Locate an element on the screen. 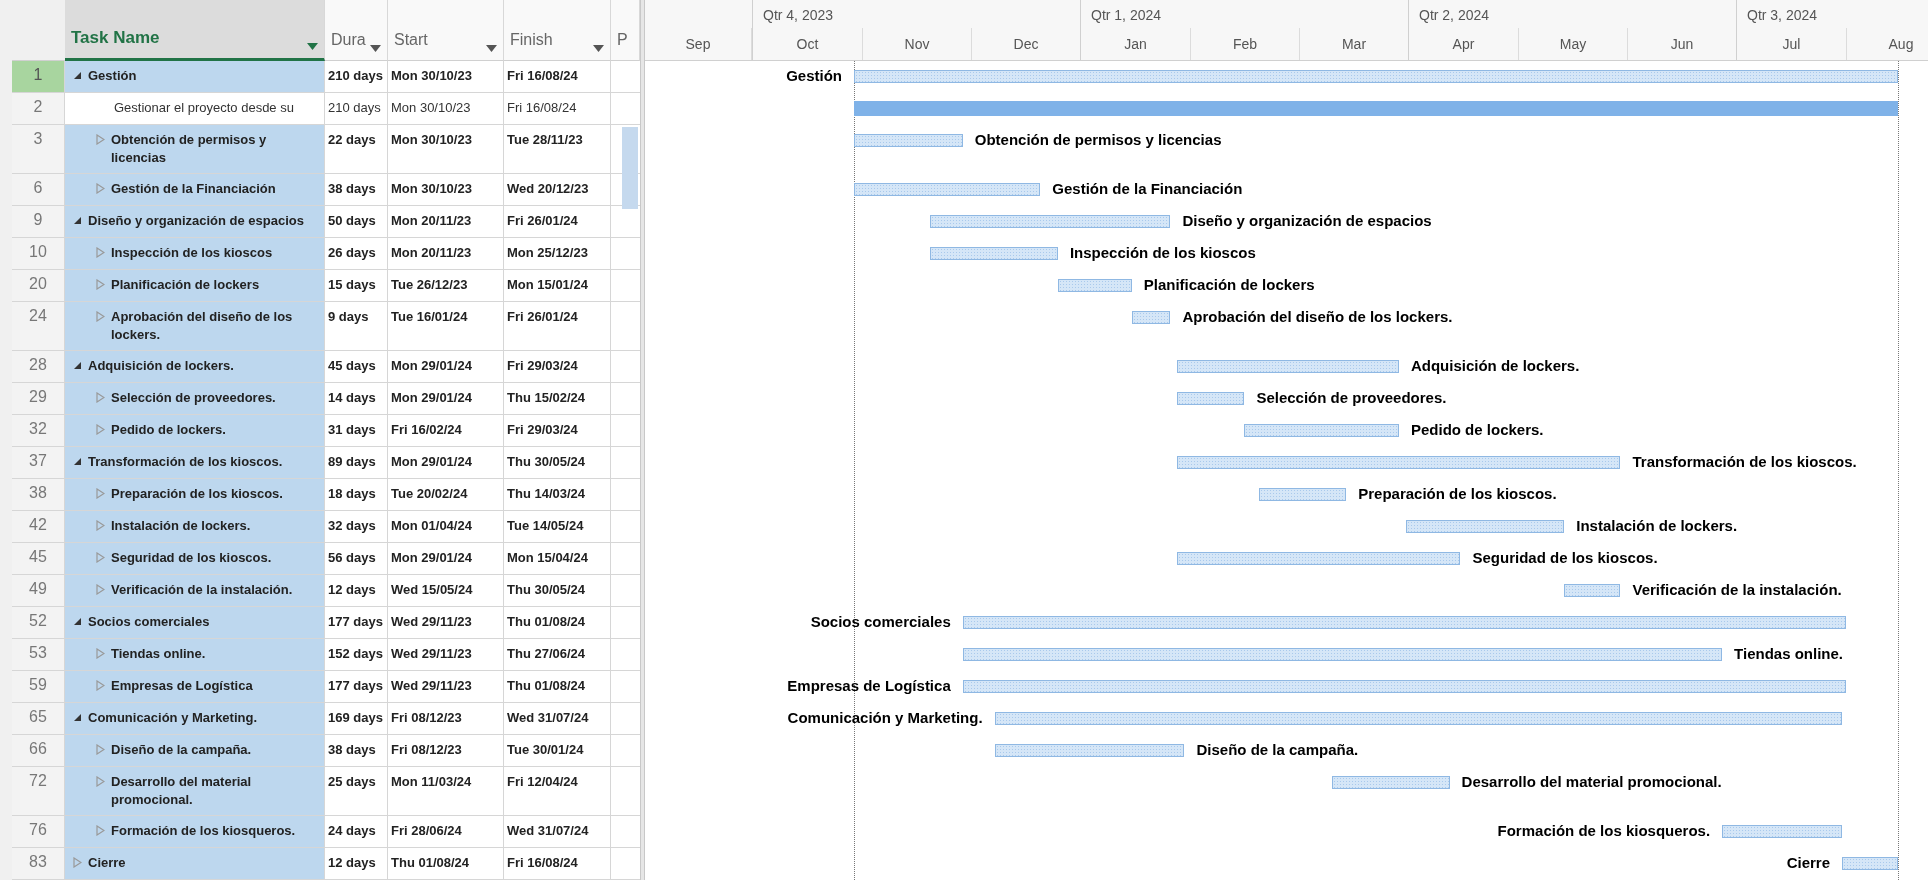 This screenshot has width=1928, height=880. row-number: 28 is located at coordinates (38, 367).